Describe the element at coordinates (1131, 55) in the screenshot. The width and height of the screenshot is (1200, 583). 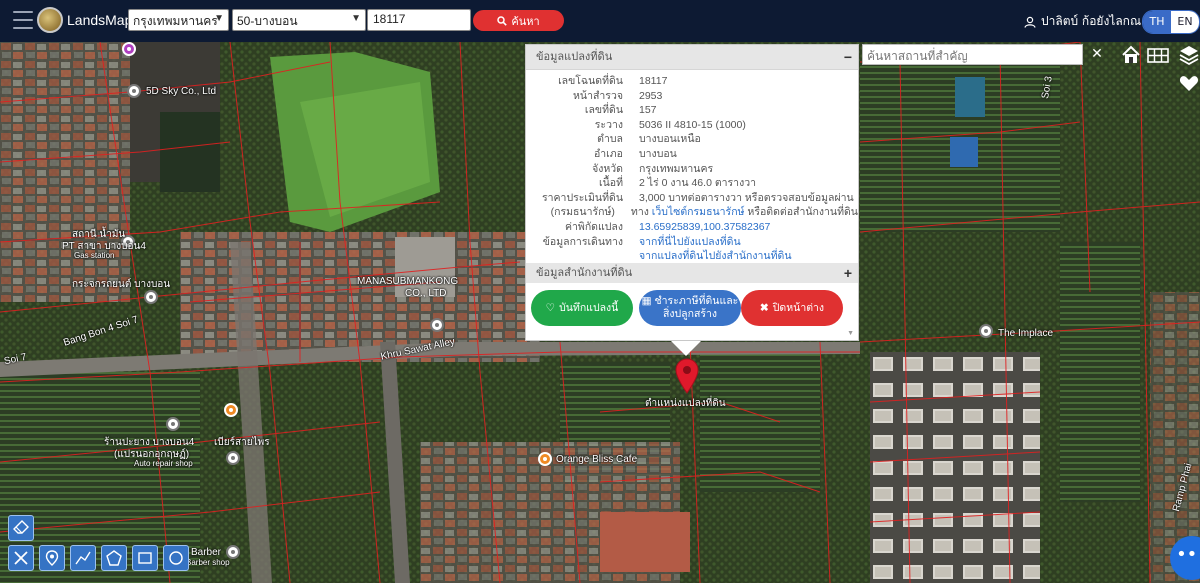
I see `home-icon` at that location.